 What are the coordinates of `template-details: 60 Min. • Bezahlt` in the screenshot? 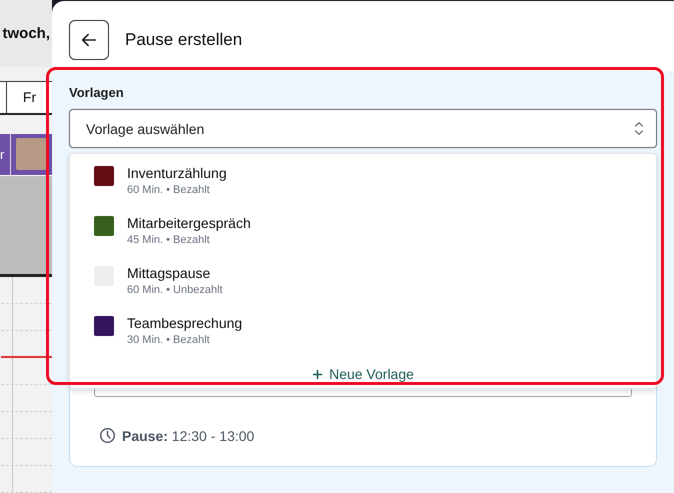 It's located at (169, 190).